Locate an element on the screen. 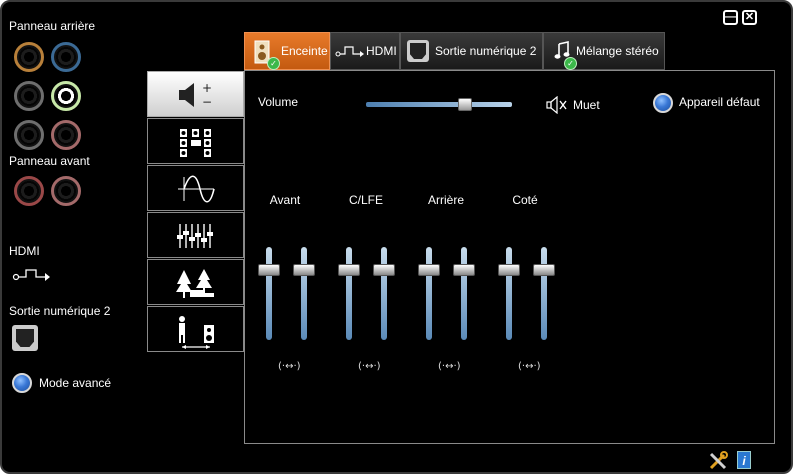 The width and height of the screenshot is (793, 474). side-left-slider-thumb is located at coordinates (509, 270).